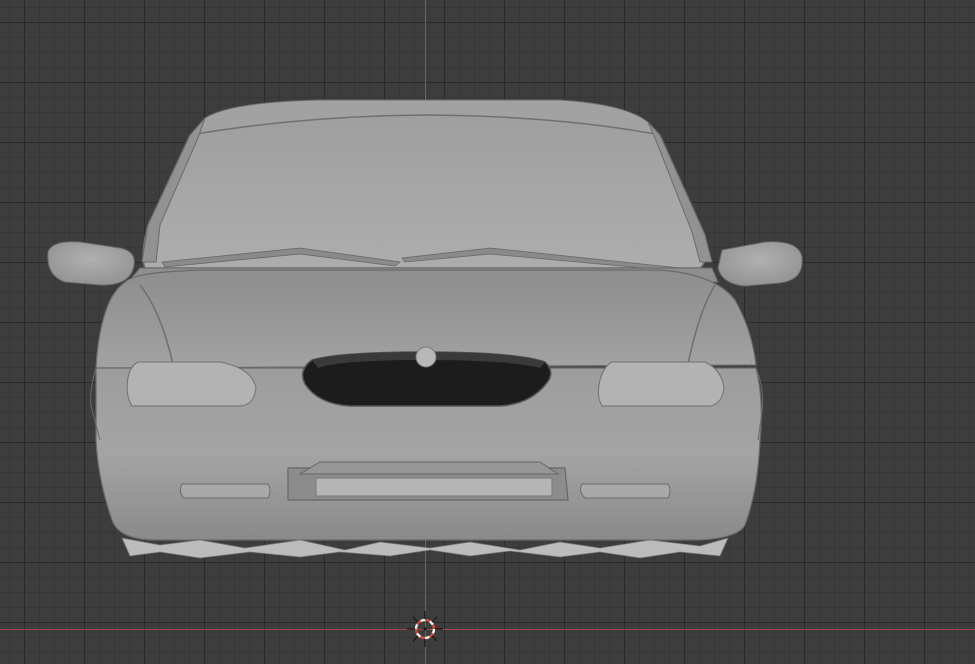 Image resolution: width=975 pixels, height=664 pixels. Describe the element at coordinates (91, 263) in the screenshot. I see `left-mirror` at that location.